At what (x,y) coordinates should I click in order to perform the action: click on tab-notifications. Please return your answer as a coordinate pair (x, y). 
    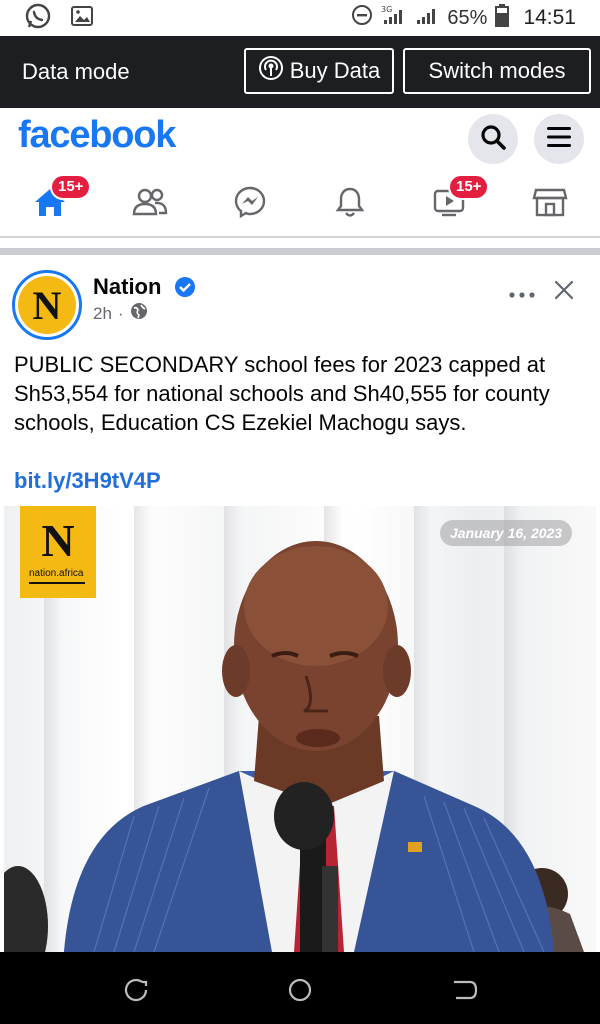
    Looking at the image, I should click on (350, 204).